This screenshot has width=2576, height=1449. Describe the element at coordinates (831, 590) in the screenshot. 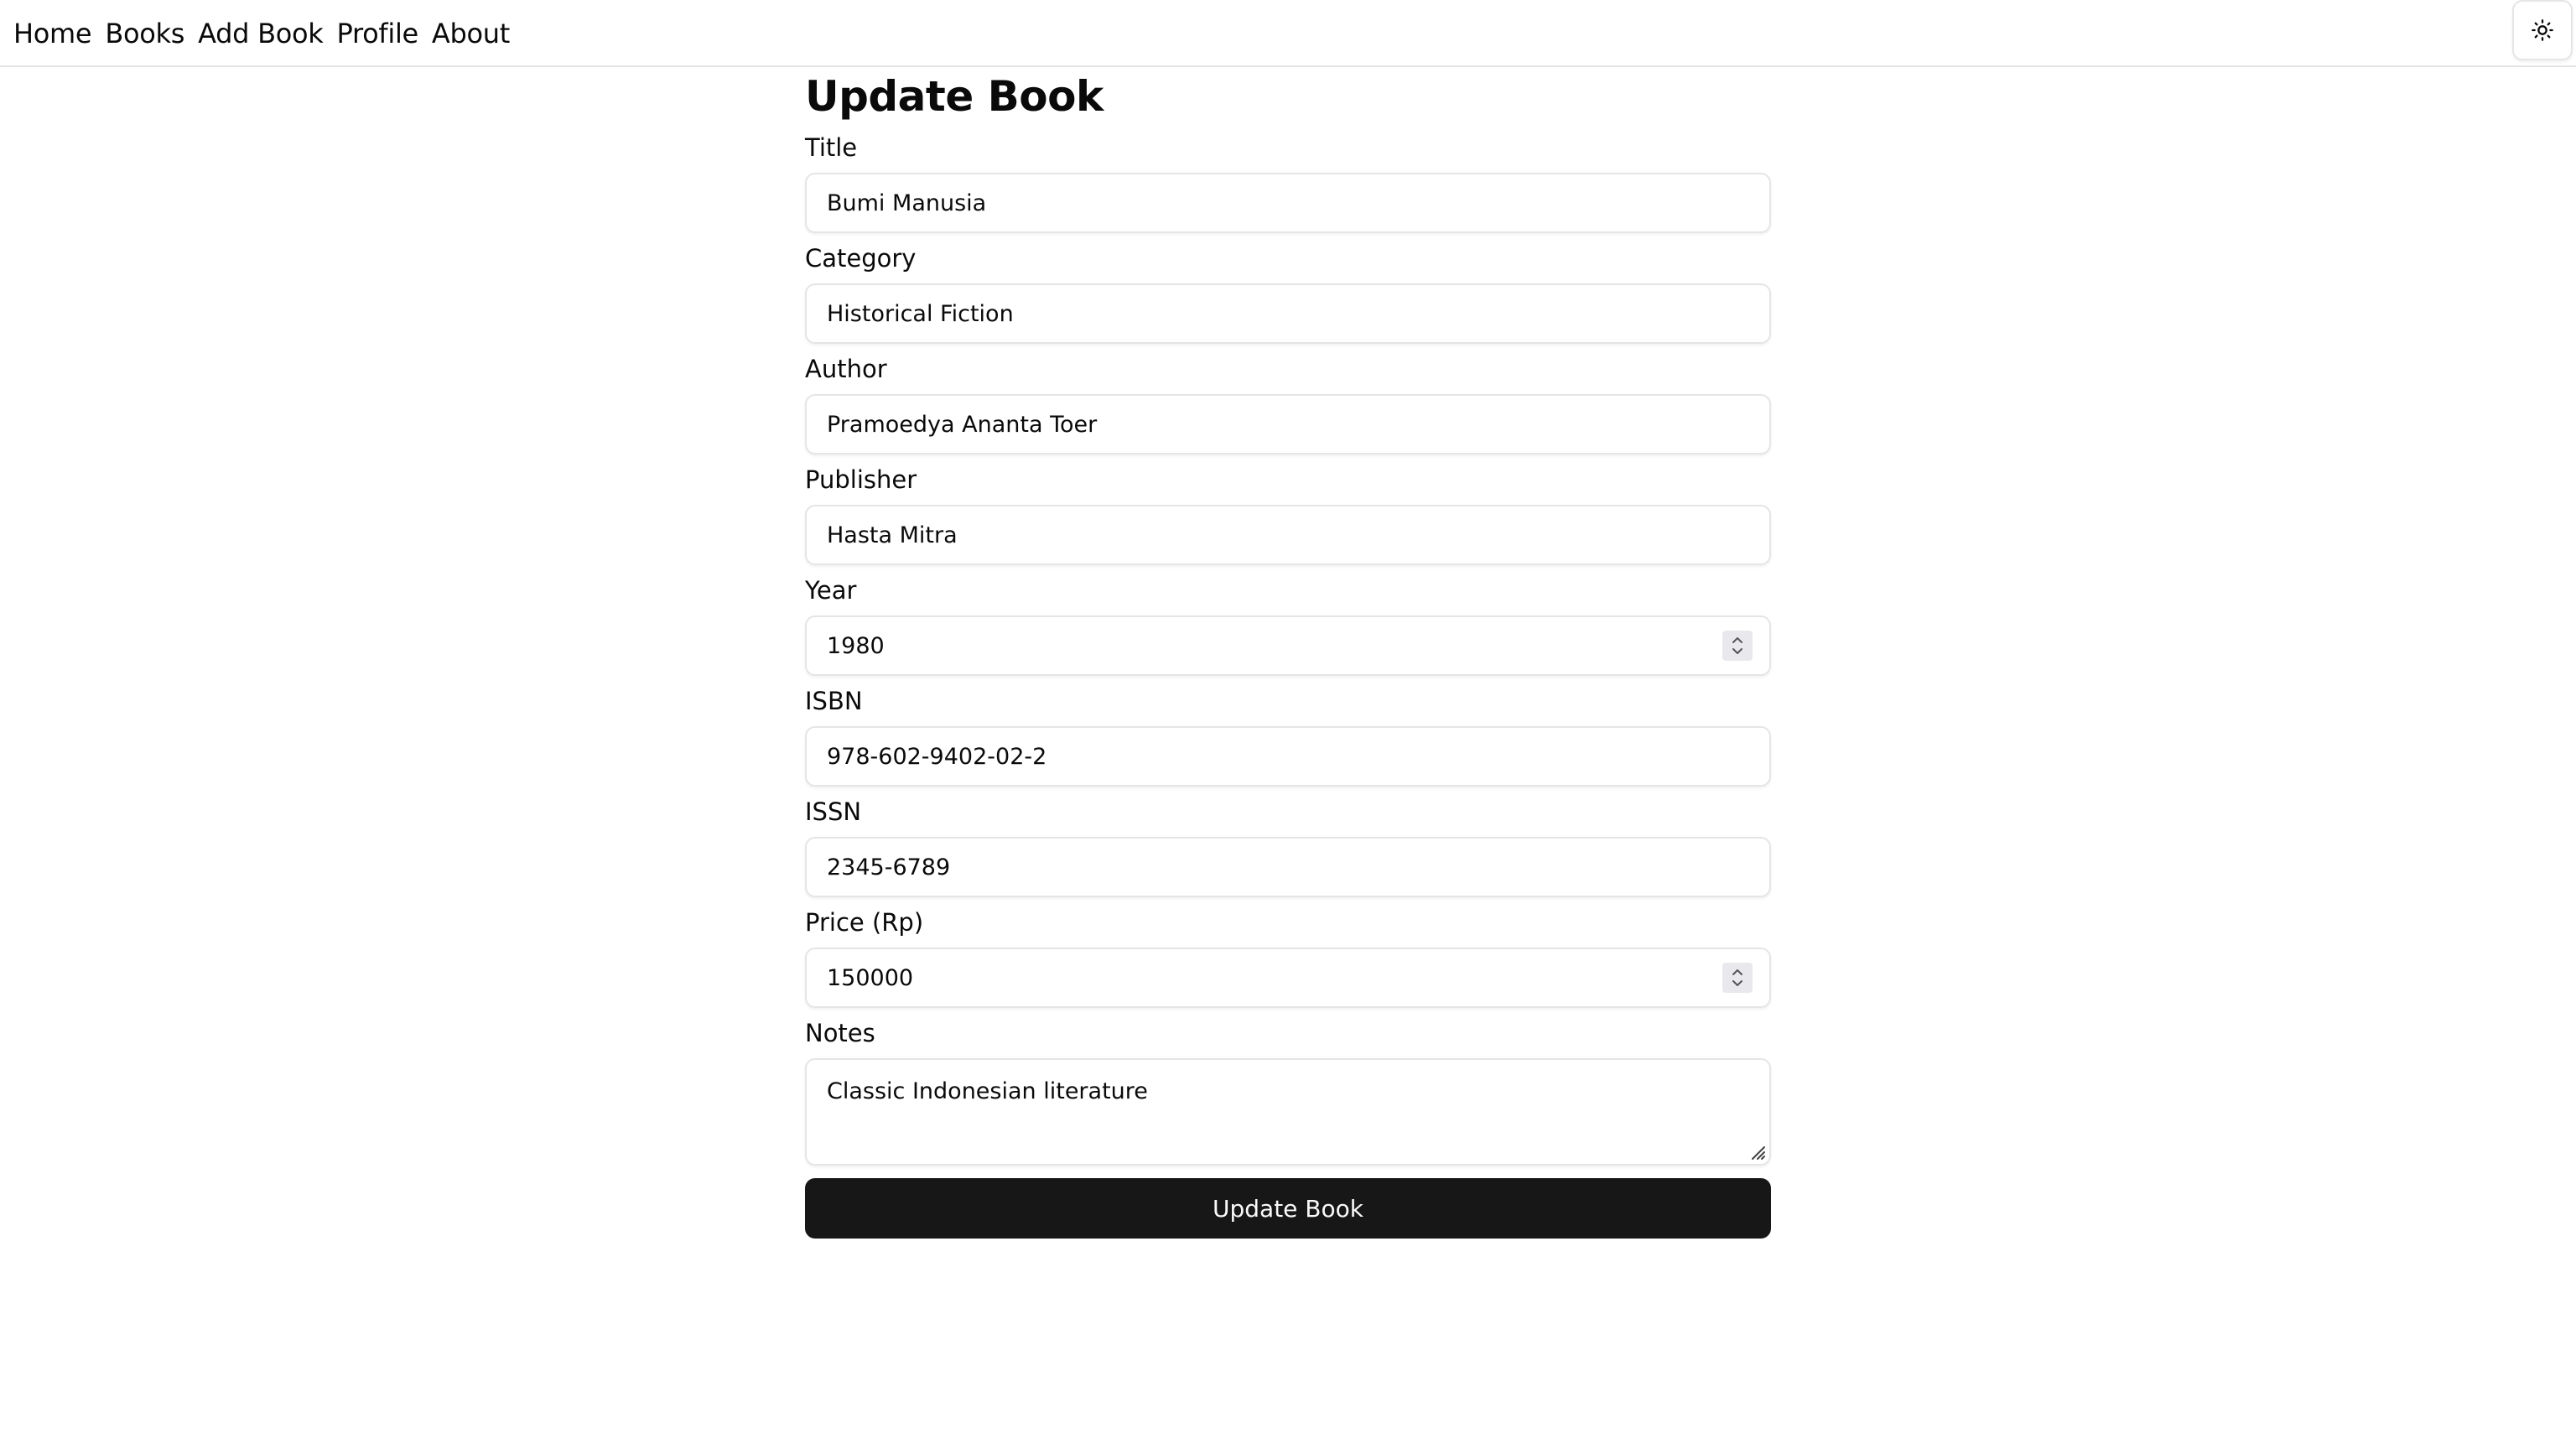

I see `year-label: Year` at that location.